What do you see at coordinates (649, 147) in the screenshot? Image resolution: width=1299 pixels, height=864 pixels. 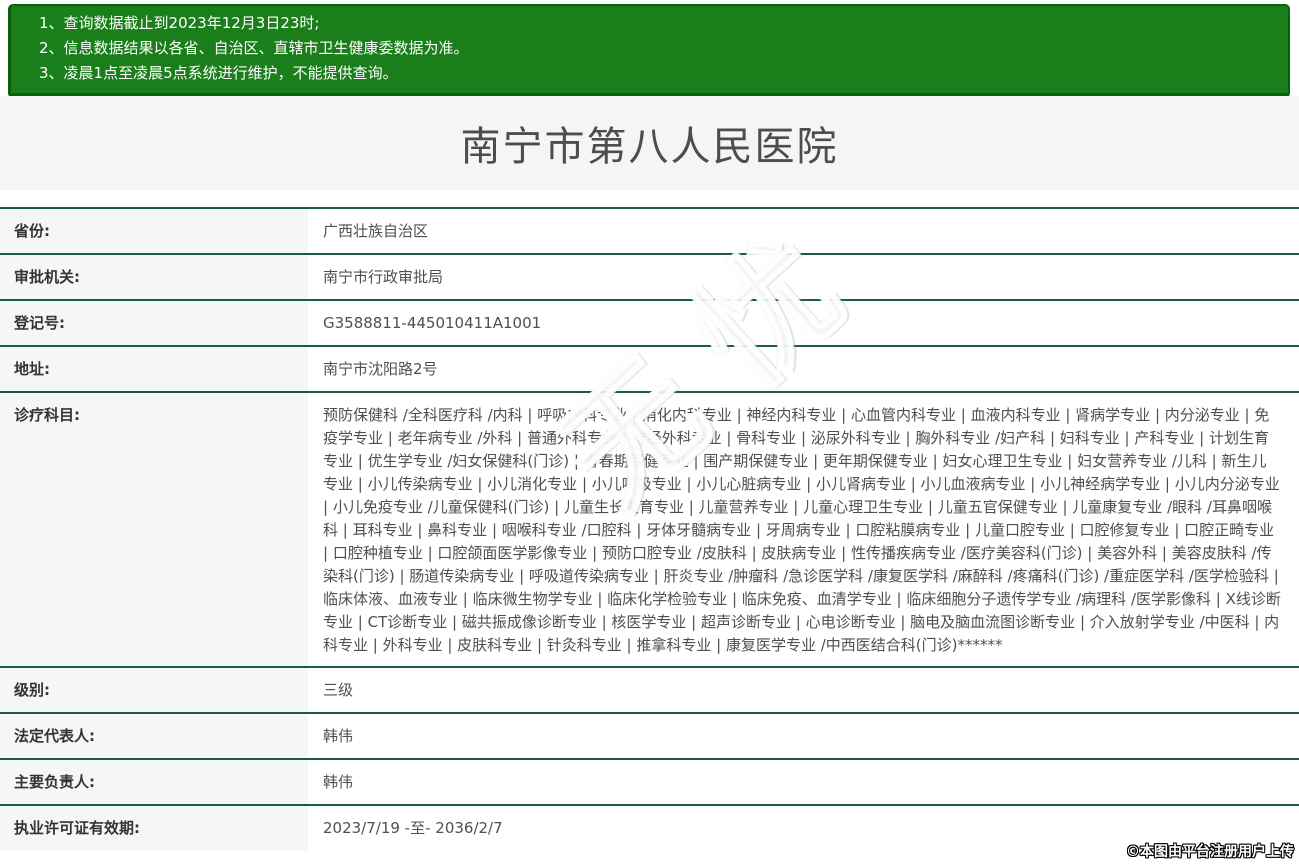 I see `page-title: 南宁市第八人民医院` at bounding box center [649, 147].